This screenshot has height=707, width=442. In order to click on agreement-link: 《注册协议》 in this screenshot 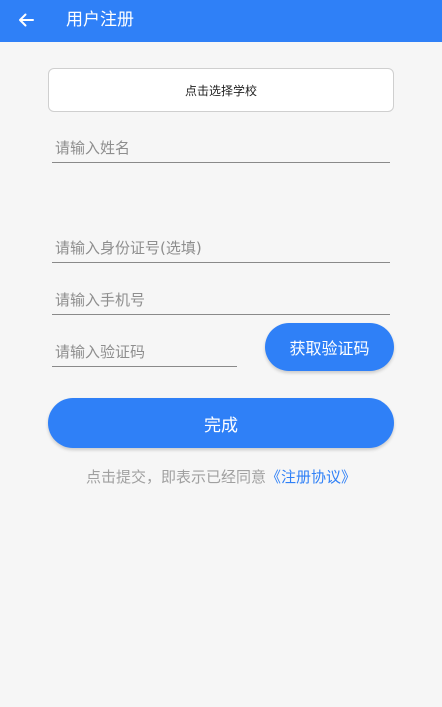, I will do `click(311, 477)`.